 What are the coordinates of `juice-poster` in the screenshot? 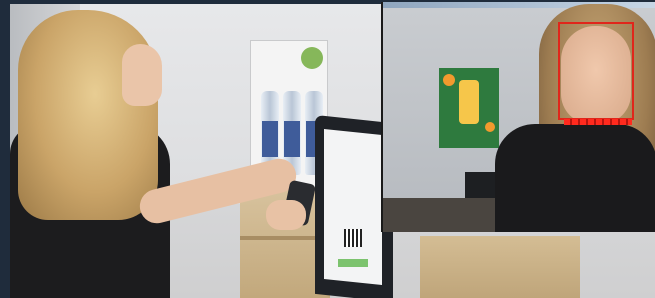 It's located at (469, 108).